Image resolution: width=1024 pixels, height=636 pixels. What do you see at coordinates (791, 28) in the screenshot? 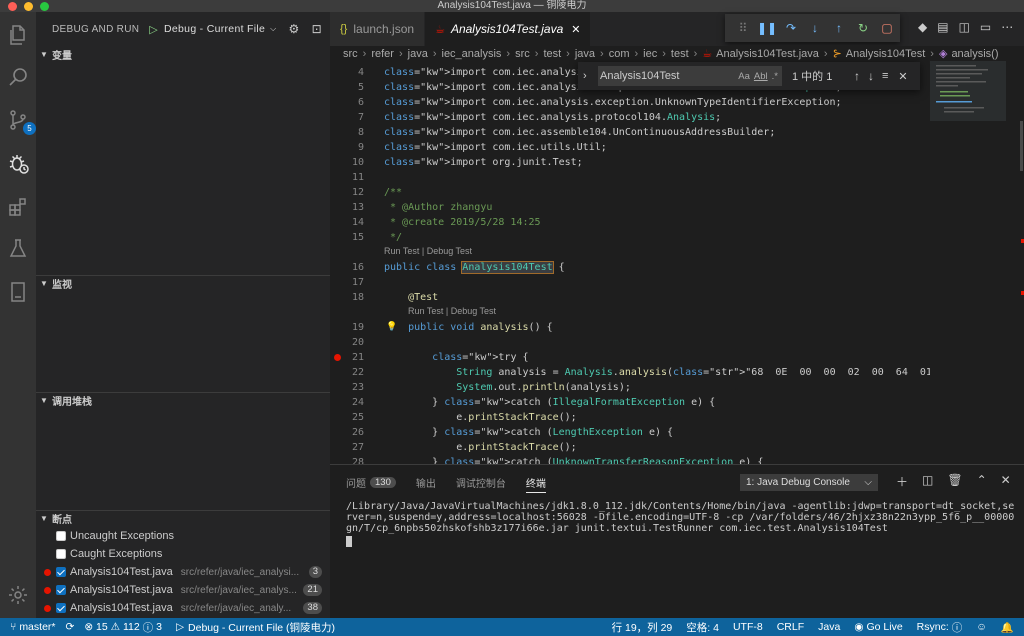
I see `step-over-icon: ↷` at bounding box center [791, 28].